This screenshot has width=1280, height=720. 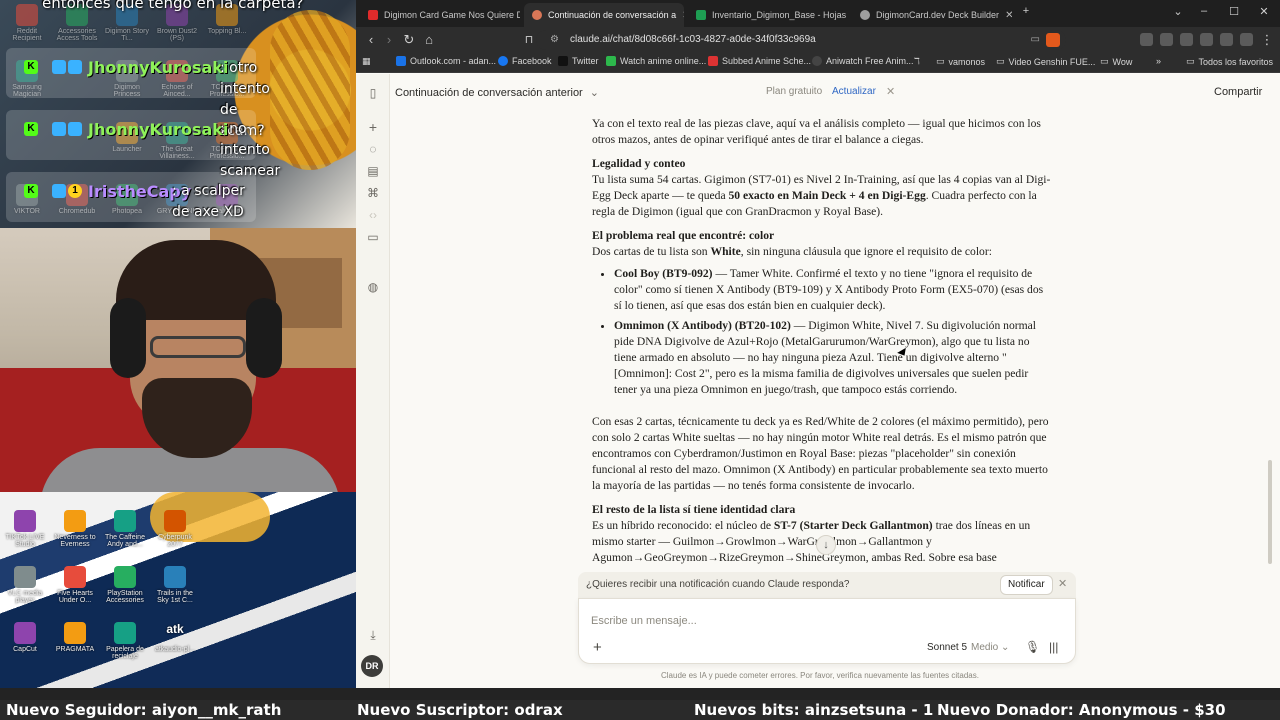 I want to click on desktop-shortcut: PRAGMATA, so click(x=75, y=637).